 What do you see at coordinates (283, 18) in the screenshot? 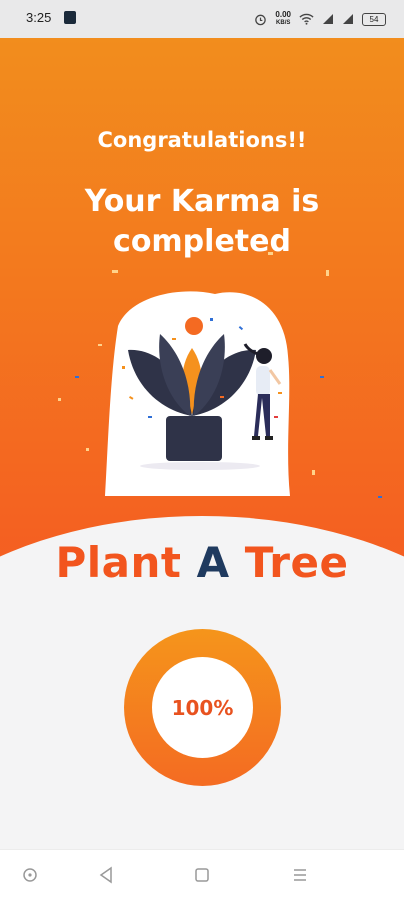
I see `net-speed: 0.00 KB/S` at bounding box center [283, 18].